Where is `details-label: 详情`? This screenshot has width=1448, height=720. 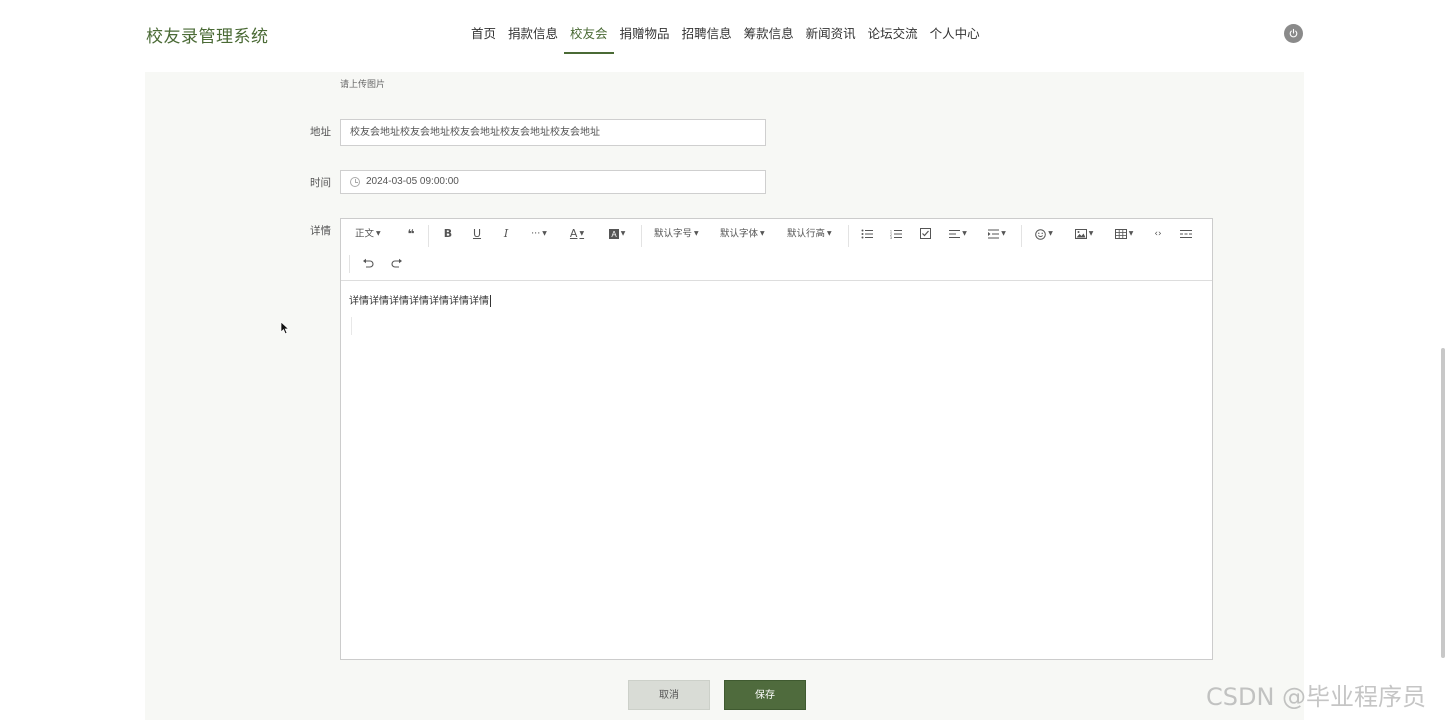
details-label: 详情 is located at coordinates (320, 231).